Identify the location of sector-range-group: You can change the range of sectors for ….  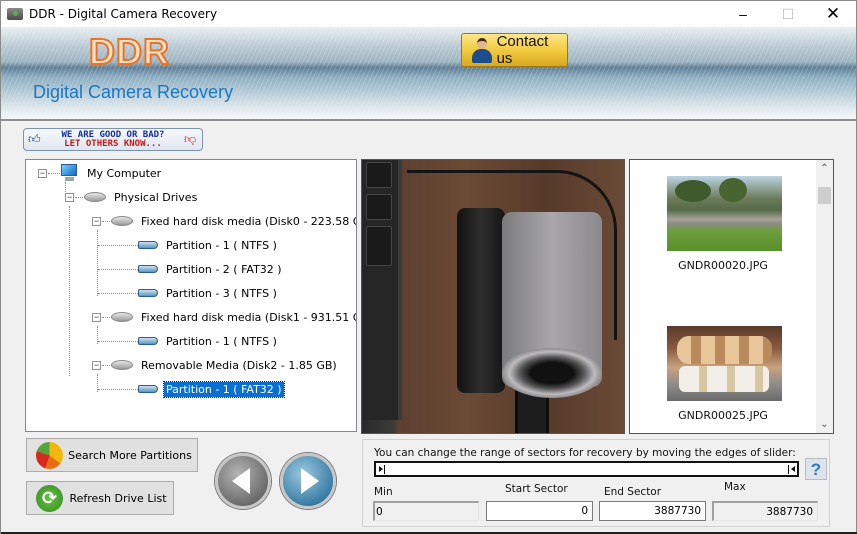
(596, 483).